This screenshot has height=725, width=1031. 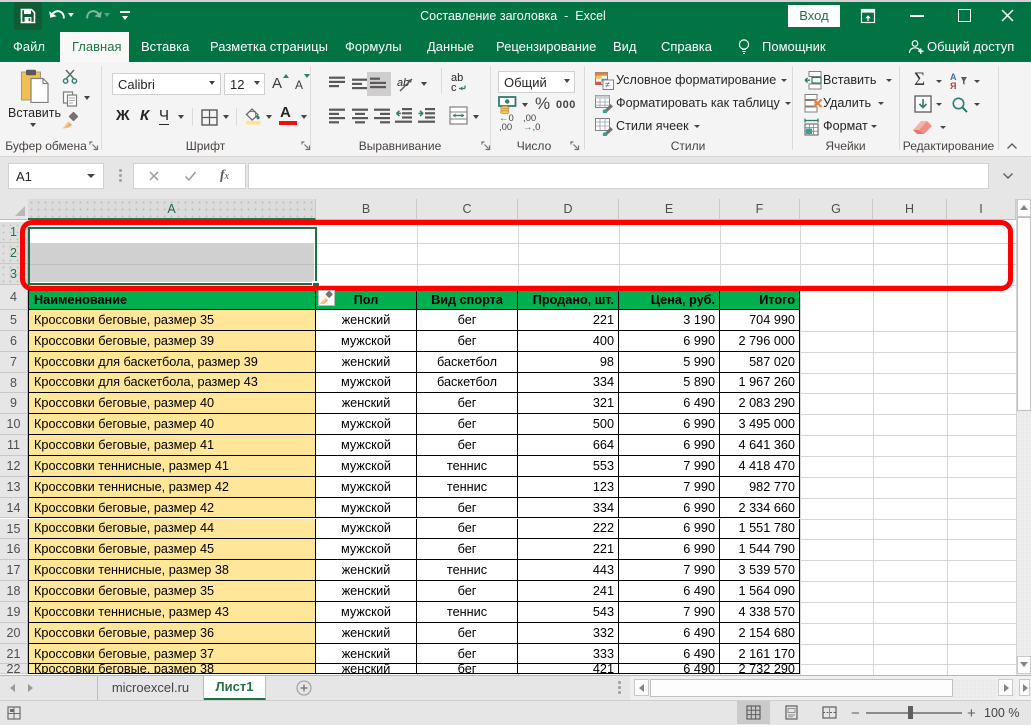 What do you see at coordinates (953, 85) in the screenshot?
I see `svg-text: Я` at bounding box center [953, 85].